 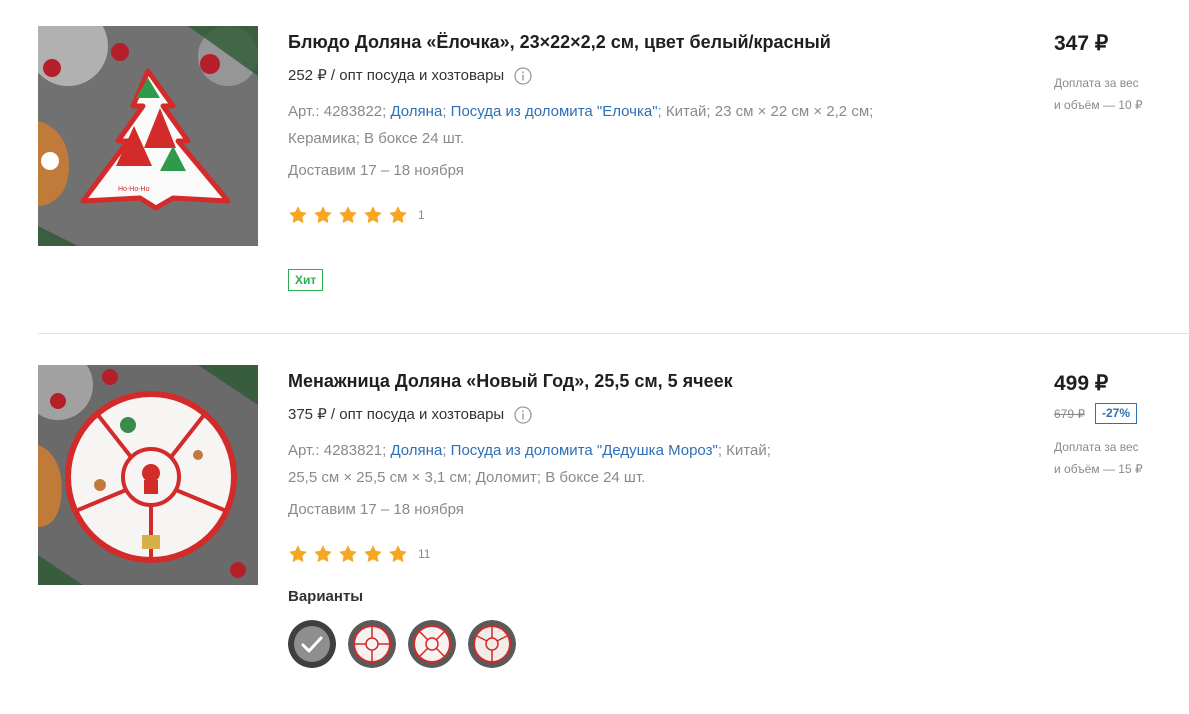 What do you see at coordinates (1116, 413) in the screenshot?
I see `discount-badge: -27%` at bounding box center [1116, 413].